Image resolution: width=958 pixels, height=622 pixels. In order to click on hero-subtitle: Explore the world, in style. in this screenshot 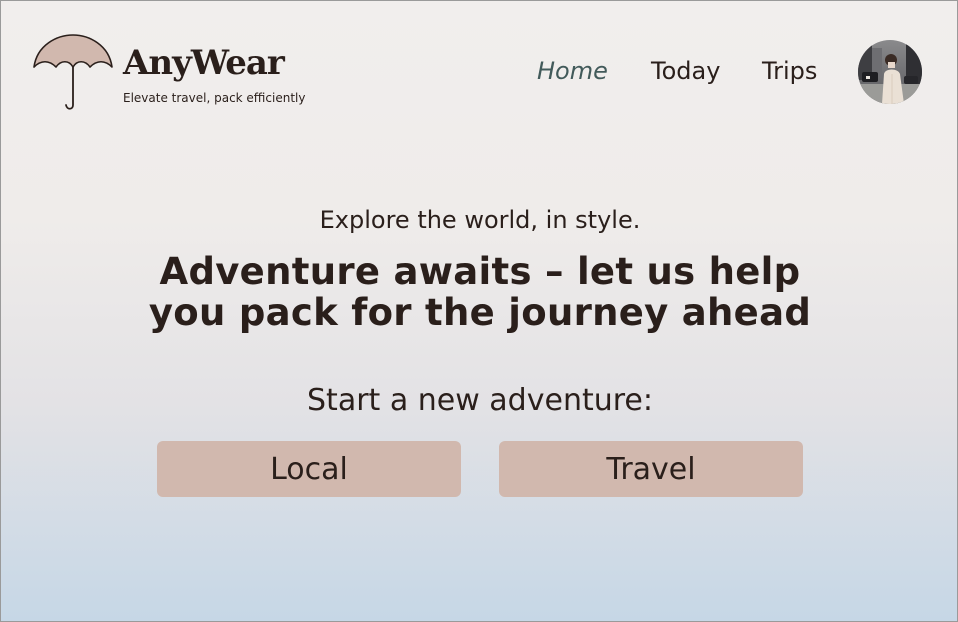, I will do `click(480, 220)`.